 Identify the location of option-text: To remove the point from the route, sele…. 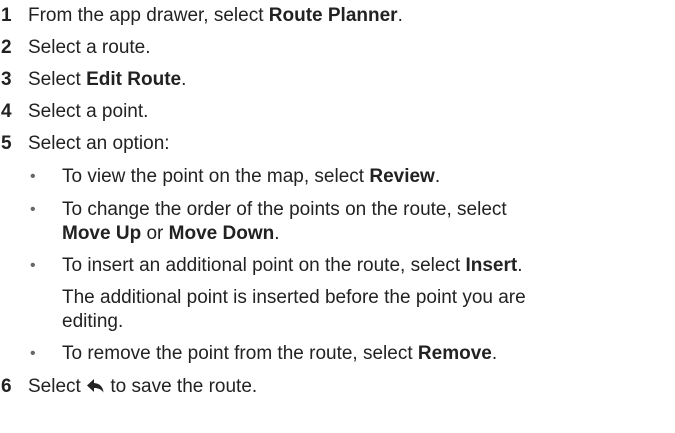
(362, 354).